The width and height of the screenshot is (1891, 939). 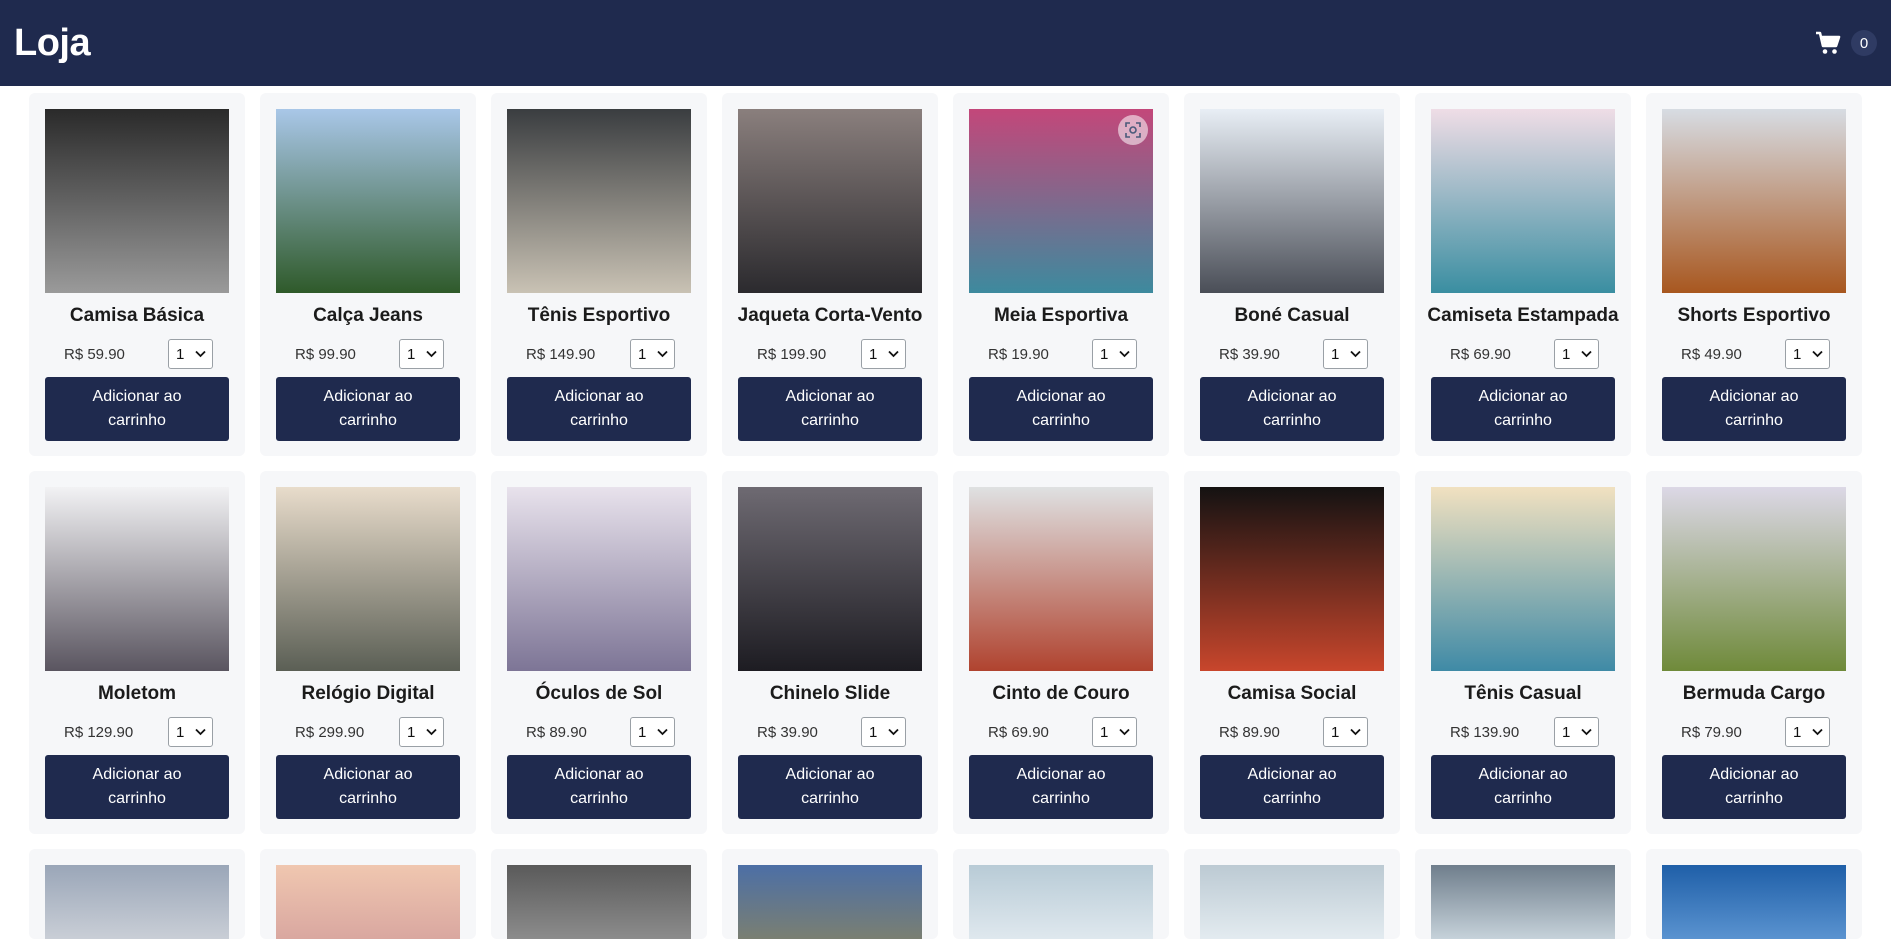 What do you see at coordinates (1485, 732) in the screenshot?
I see `product-price: R$ 139.90` at bounding box center [1485, 732].